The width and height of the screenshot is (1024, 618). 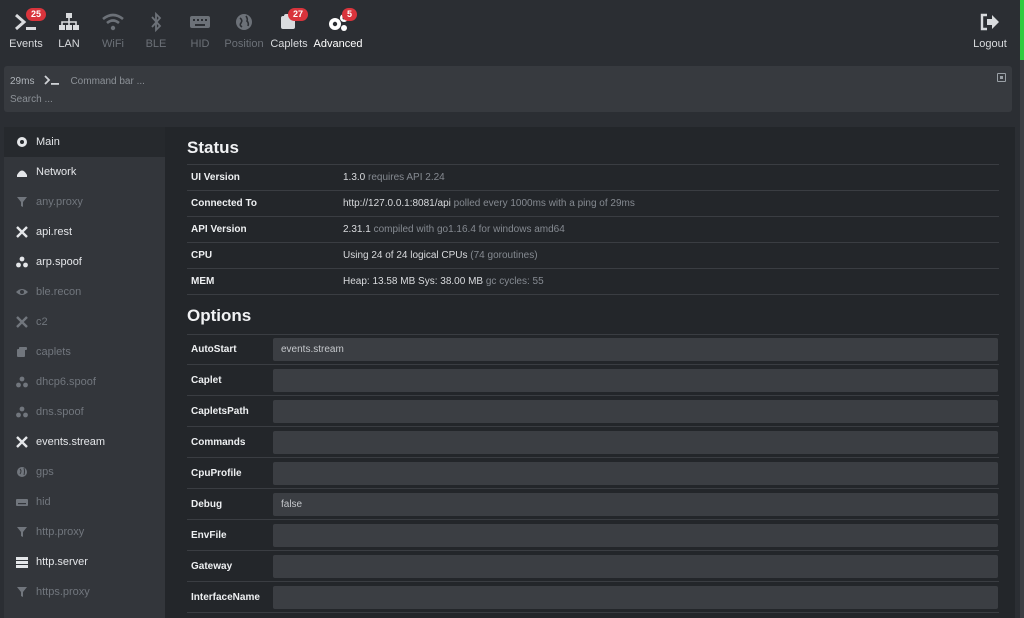 I want to click on option-row: CapletsPath, so click(x=593, y=411).